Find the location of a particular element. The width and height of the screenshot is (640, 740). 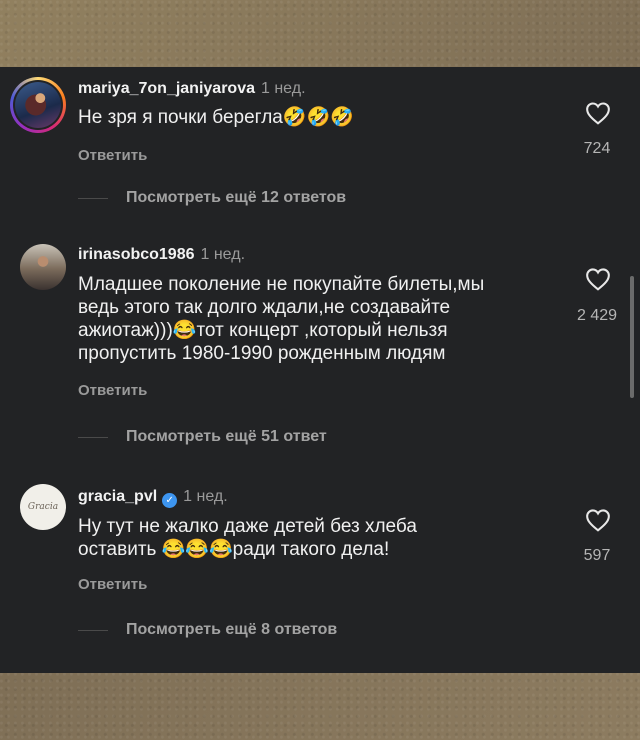

avatar-story-ring is located at coordinates (38, 105).